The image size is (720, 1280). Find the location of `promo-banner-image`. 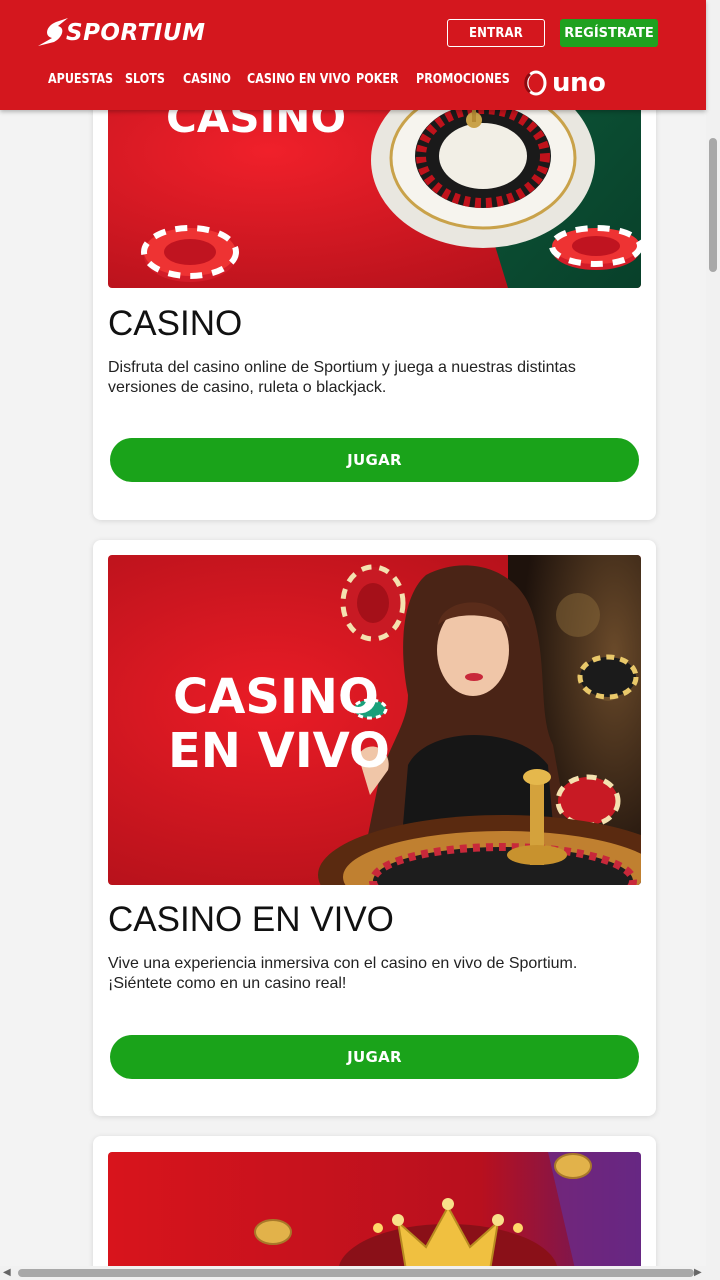

promo-banner-image is located at coordinates (374, 1216).